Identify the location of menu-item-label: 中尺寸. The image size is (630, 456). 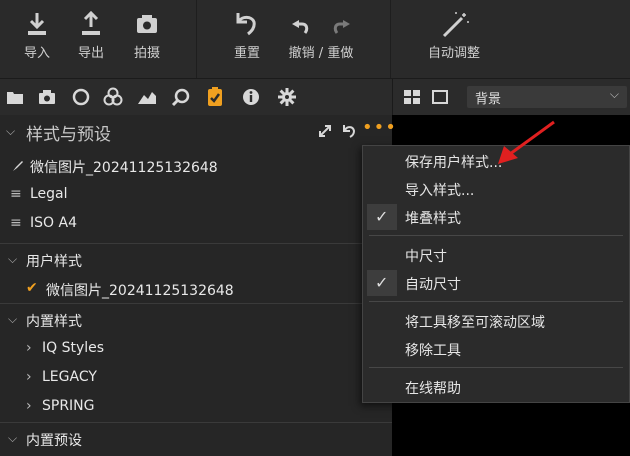
(426, 257).